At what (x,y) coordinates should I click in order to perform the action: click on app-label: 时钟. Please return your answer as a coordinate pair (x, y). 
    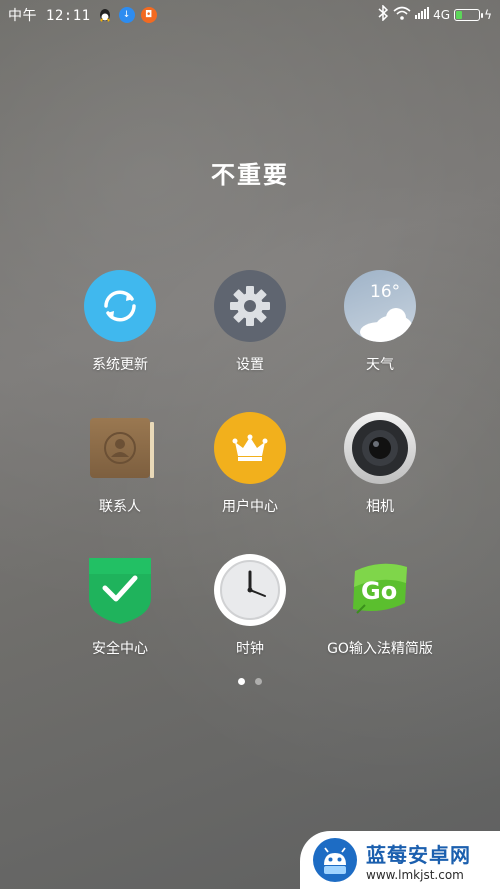
    Looking at the image, I should click on (250, 649).